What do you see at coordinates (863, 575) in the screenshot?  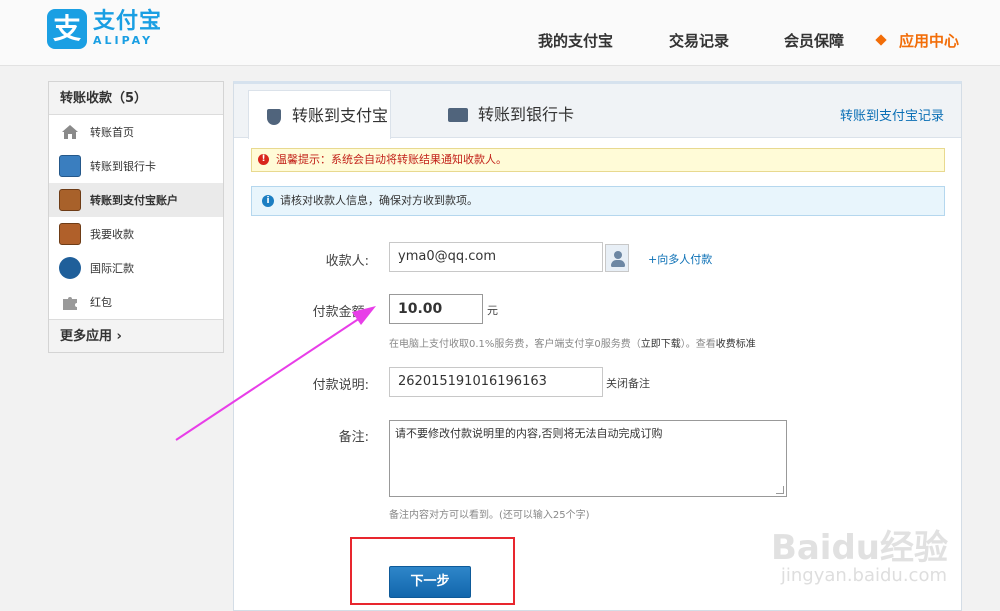 I see `baidu-watermark-url: jingyan.baidu.com` at bounding box center [863, 575].